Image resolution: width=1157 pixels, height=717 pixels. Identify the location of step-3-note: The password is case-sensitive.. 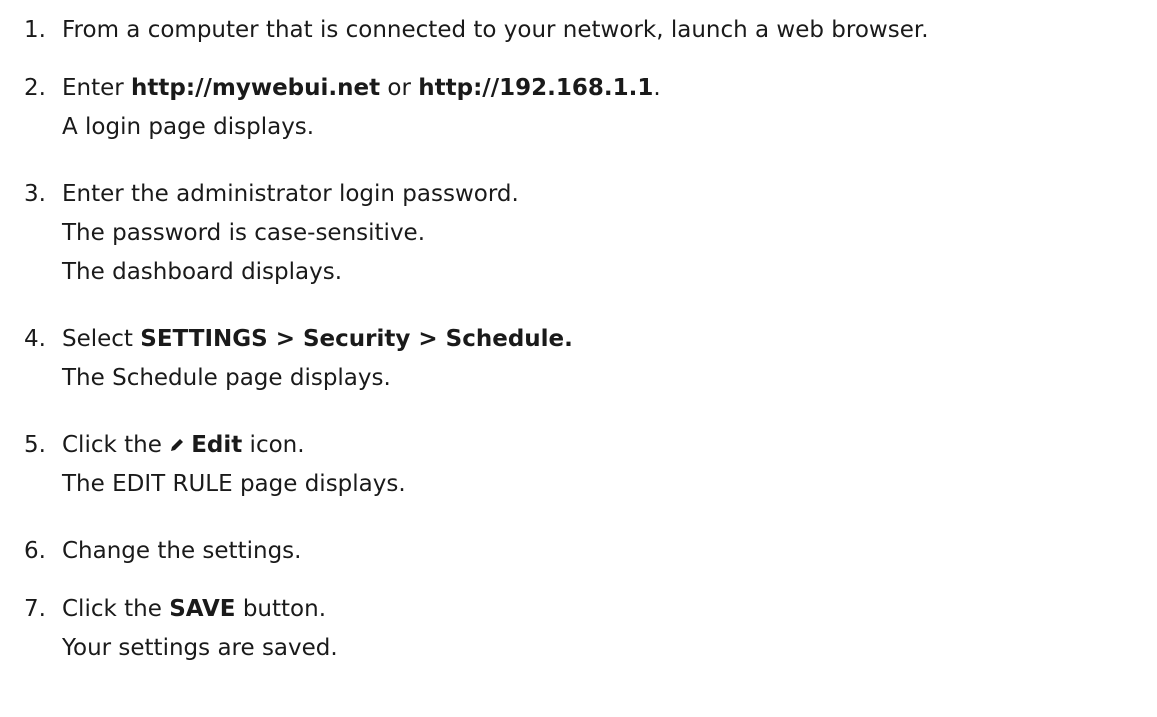
(590, 233).